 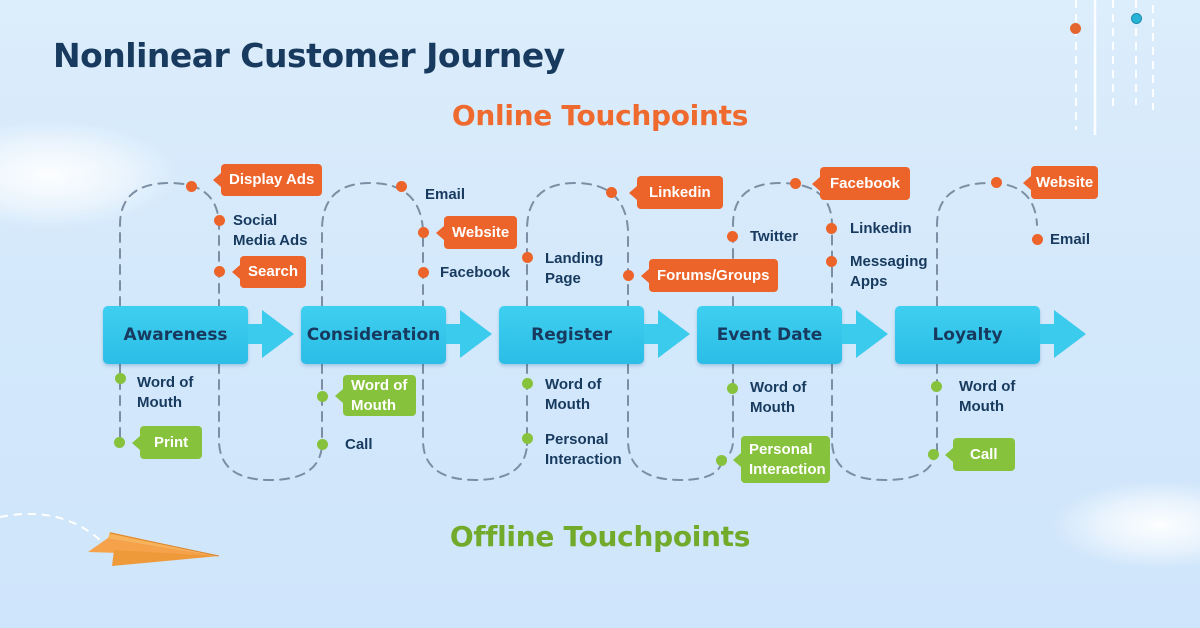 I want to click on online-touchpoint-label: Facebook, so click(x=475, y=272).